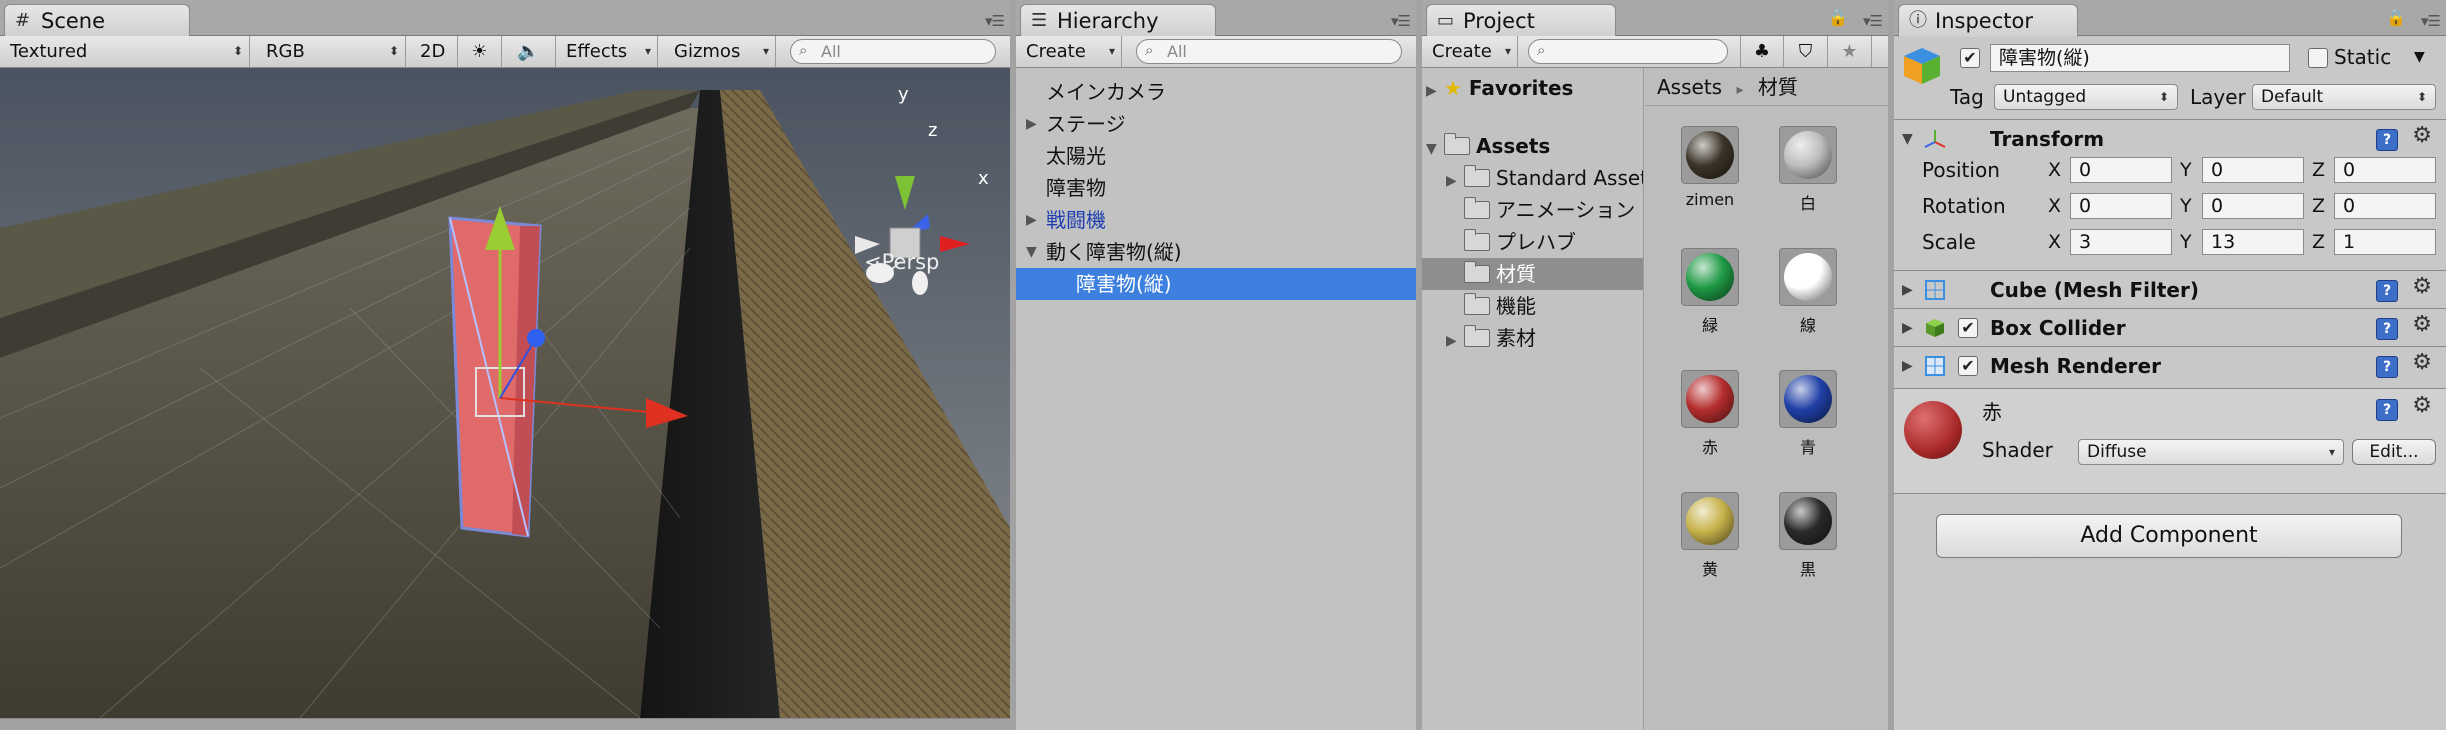 Image resolution: width=2446 pixels, height=730 pixels. Describe the element at coordinates (2186, 206) in the screenshot. I see `rotation-y-axis-label: Y` at that location.